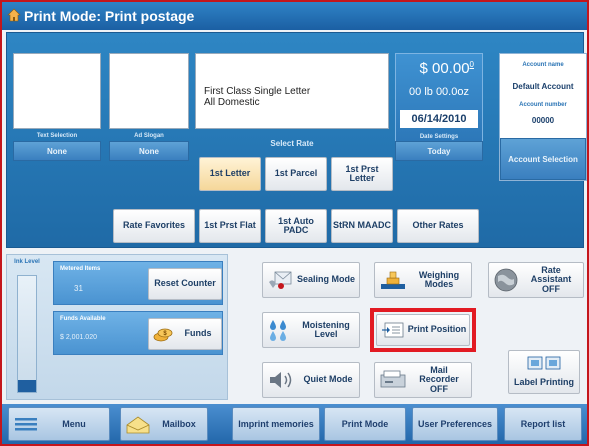  I want to click on text-selection-button: None, so click(57, 151).